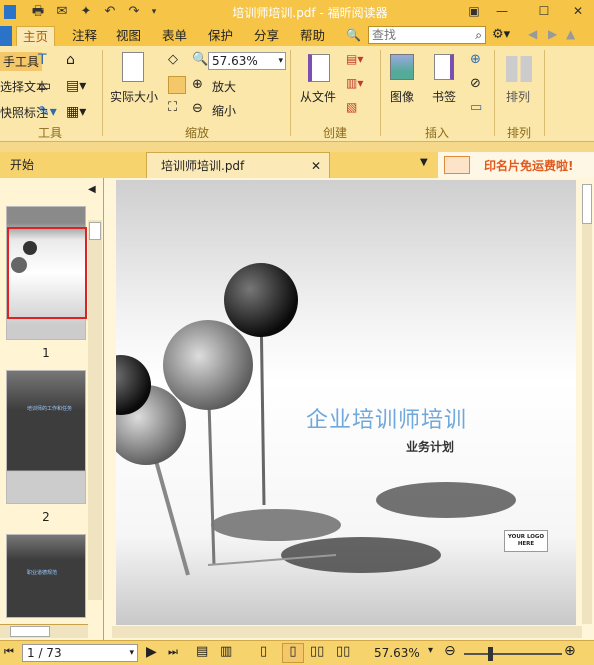 The image size is (594, 665). What do you see at coordinates (197, 84) in the screenshot?
I see `zoom-in-icon: ⊕` at bounding box center [197, 84].